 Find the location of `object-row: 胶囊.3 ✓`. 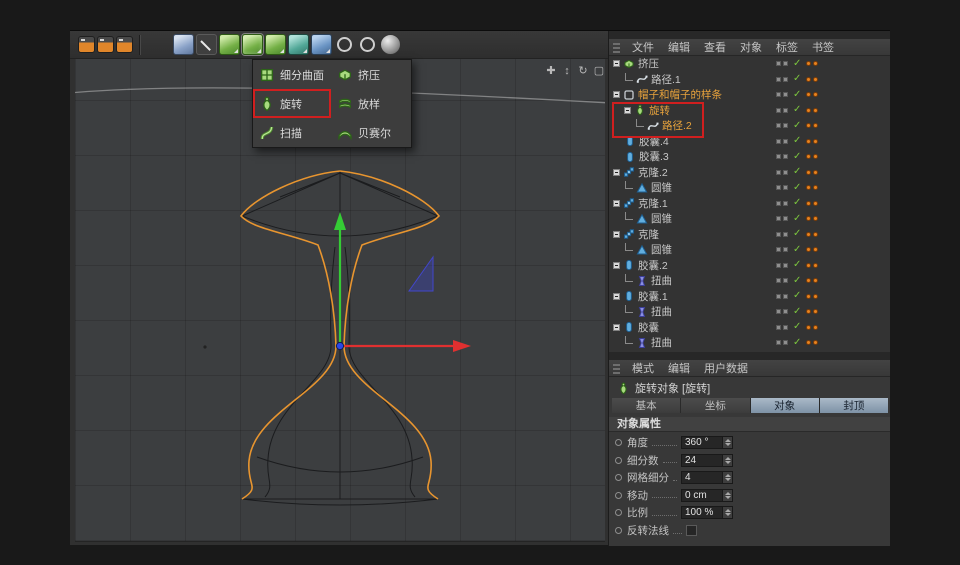

object-row: 胶囊.3 ✓ is located at coordinates (749, 157).